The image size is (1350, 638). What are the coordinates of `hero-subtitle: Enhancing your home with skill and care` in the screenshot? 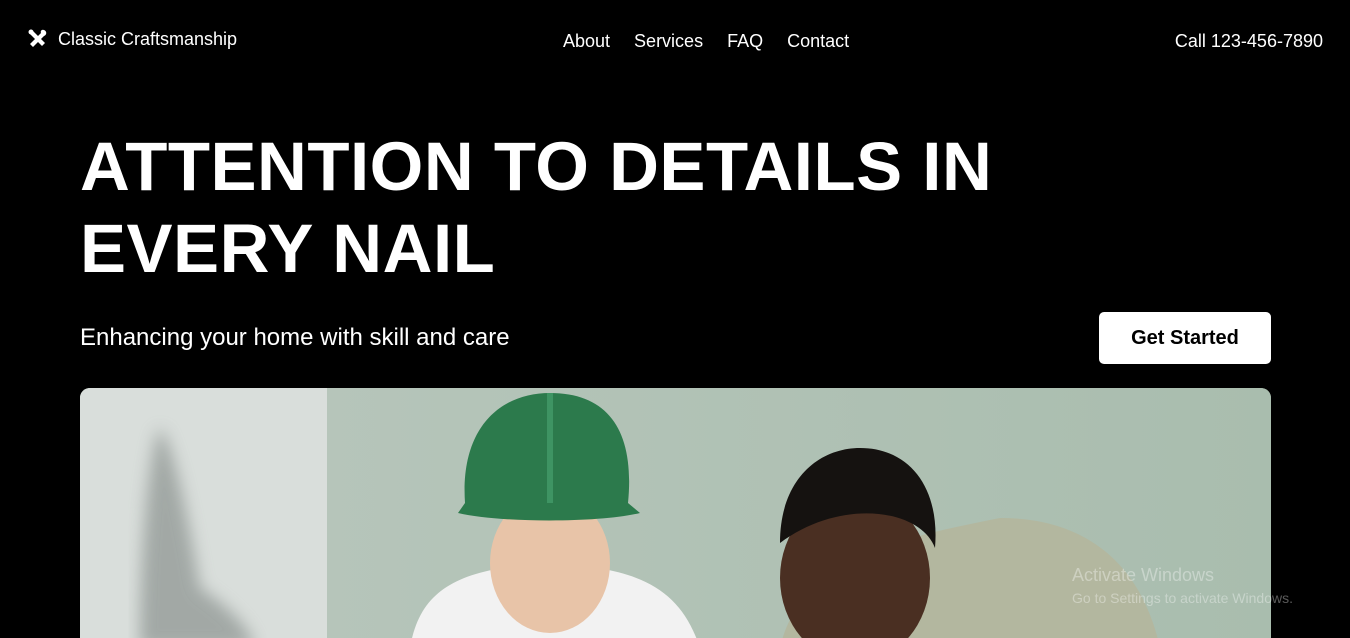 It's located at (295, 337).